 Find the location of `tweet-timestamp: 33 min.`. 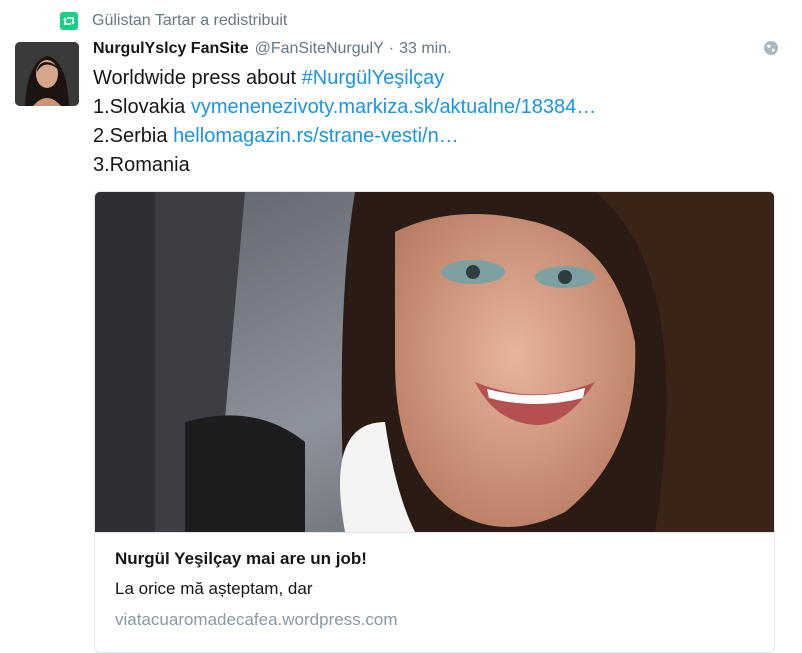

tweet-timestamp: 33 min. is located at coordinates (425, 49).